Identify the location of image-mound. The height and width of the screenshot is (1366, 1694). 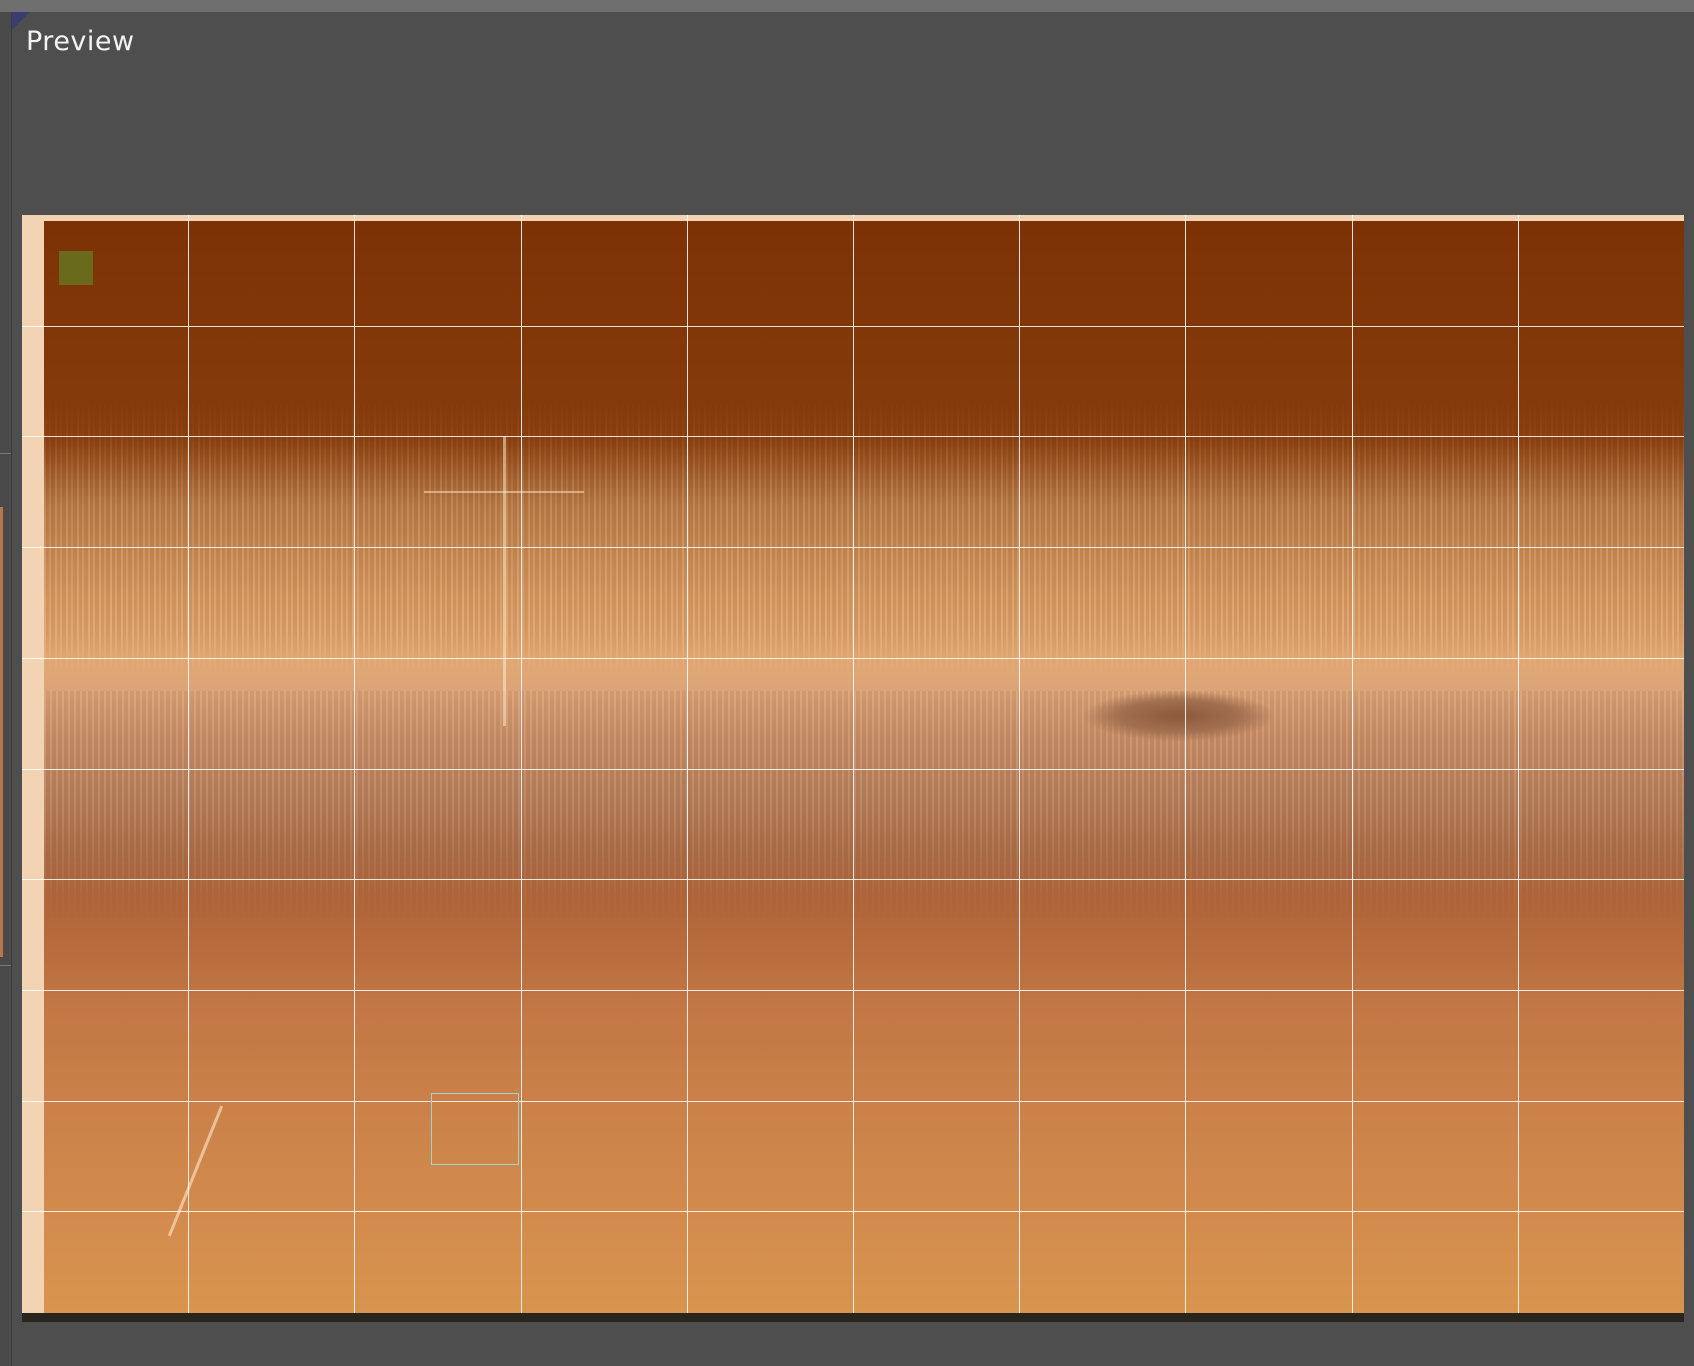
(1179, 716).